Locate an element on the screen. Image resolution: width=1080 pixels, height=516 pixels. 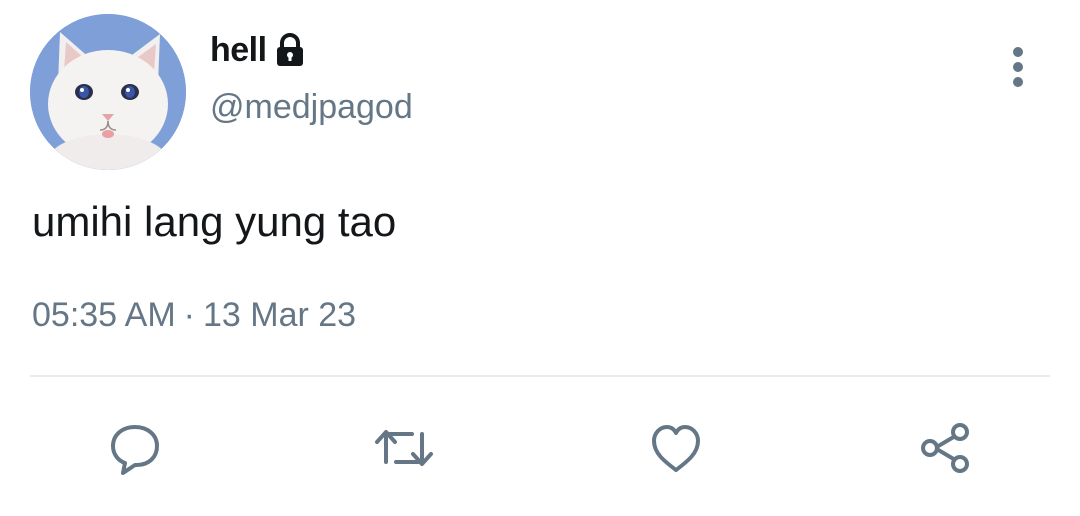
tweet-time: 05:35 AM is located at coordinates (104, 315).